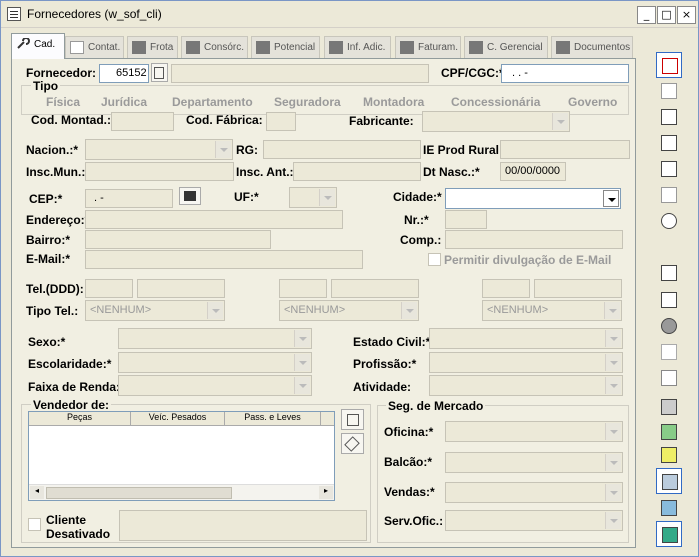  I want to click on rg-field, so click(342, 149).